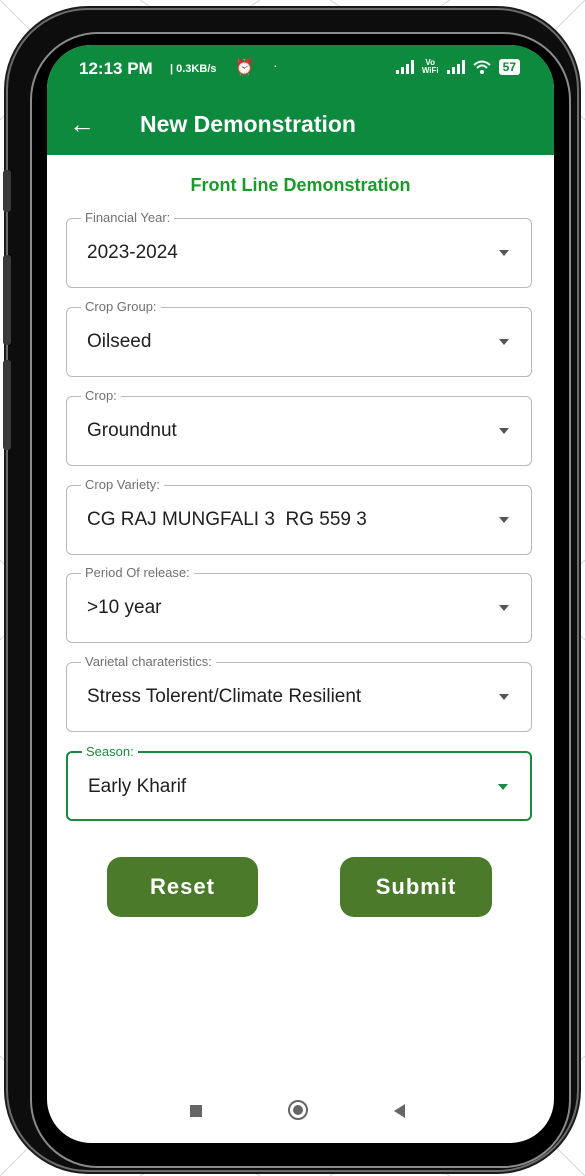  What do you see at coordinates (481, 67) in the screenshot?
I see `wifi-icon` at bounding box center [481, 67].